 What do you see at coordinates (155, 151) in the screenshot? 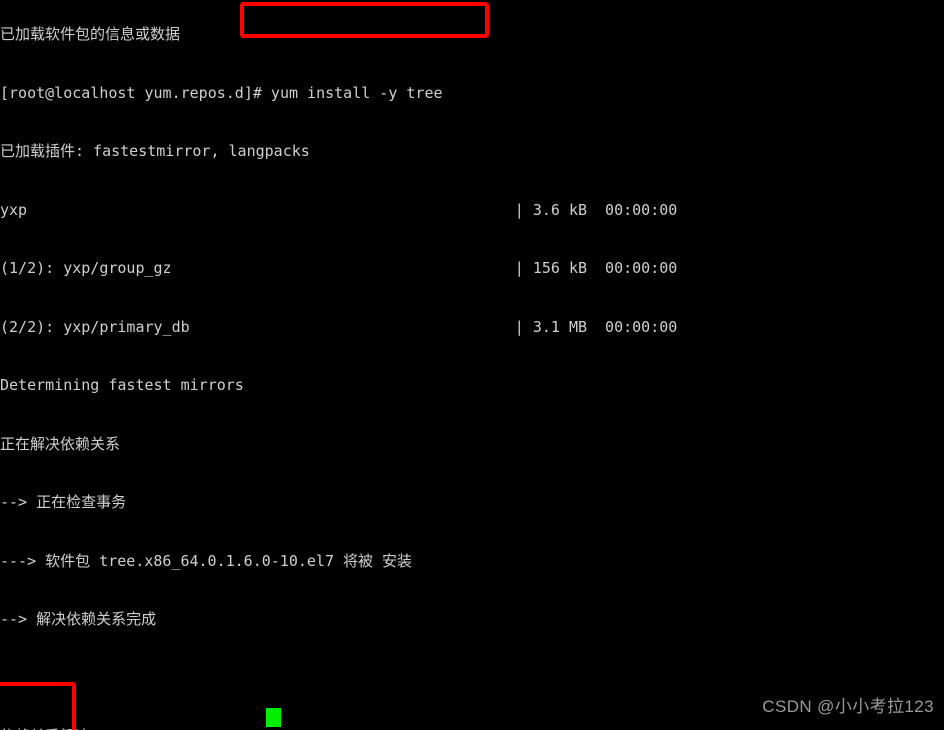
I see `terminal-line: 已加载插件: fastestmirror, langpacks` at bounding box center [155, 151].